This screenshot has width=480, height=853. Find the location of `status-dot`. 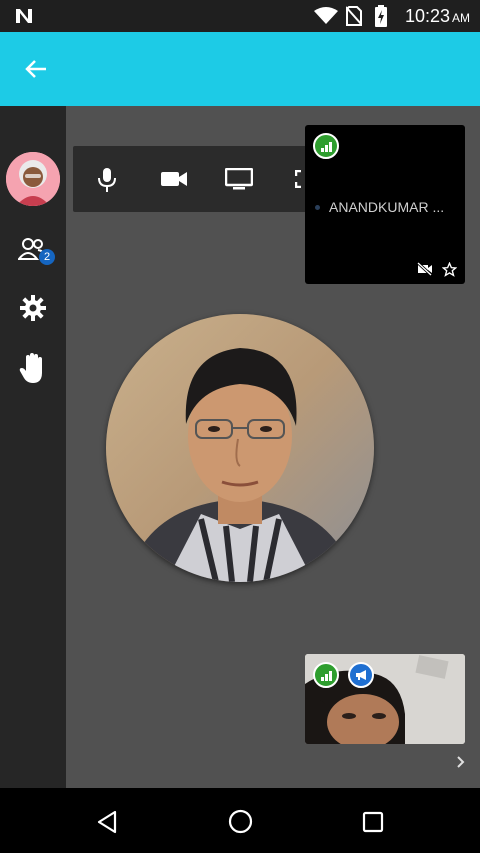

status-dot is located at coordinates (317, 207).